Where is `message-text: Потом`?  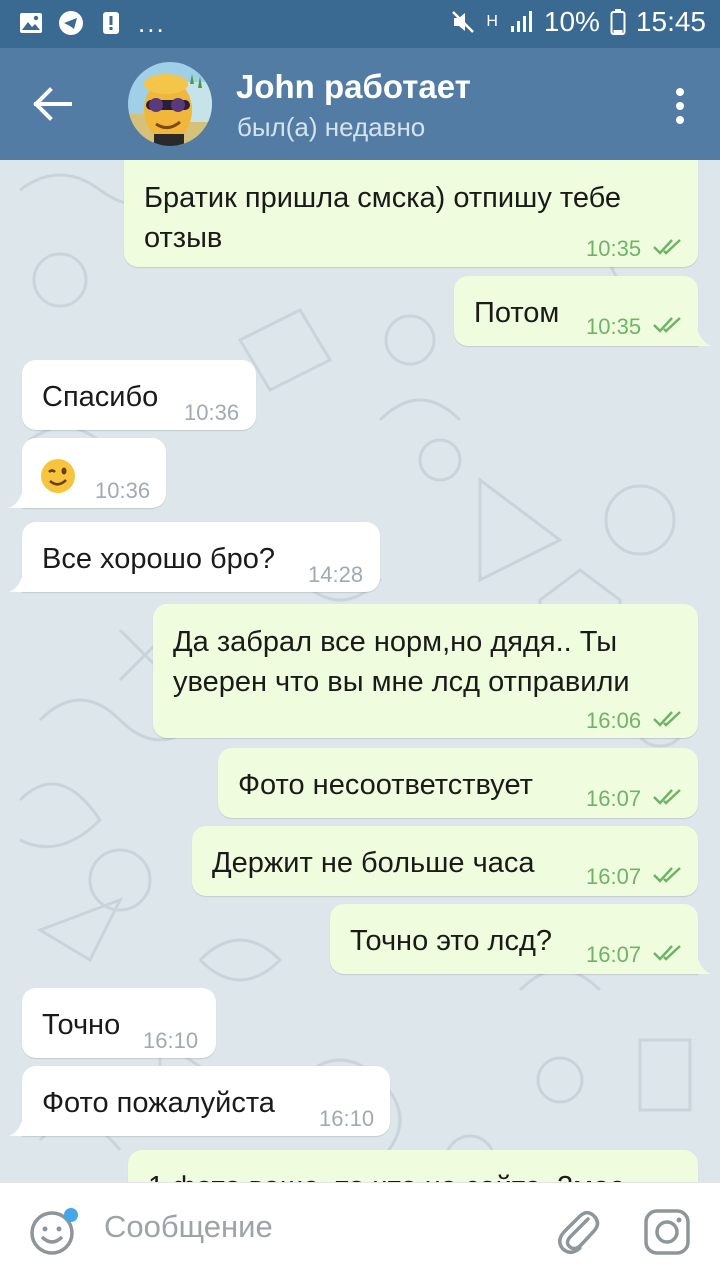
message-text: Потом is located at coordinates (517, 313).